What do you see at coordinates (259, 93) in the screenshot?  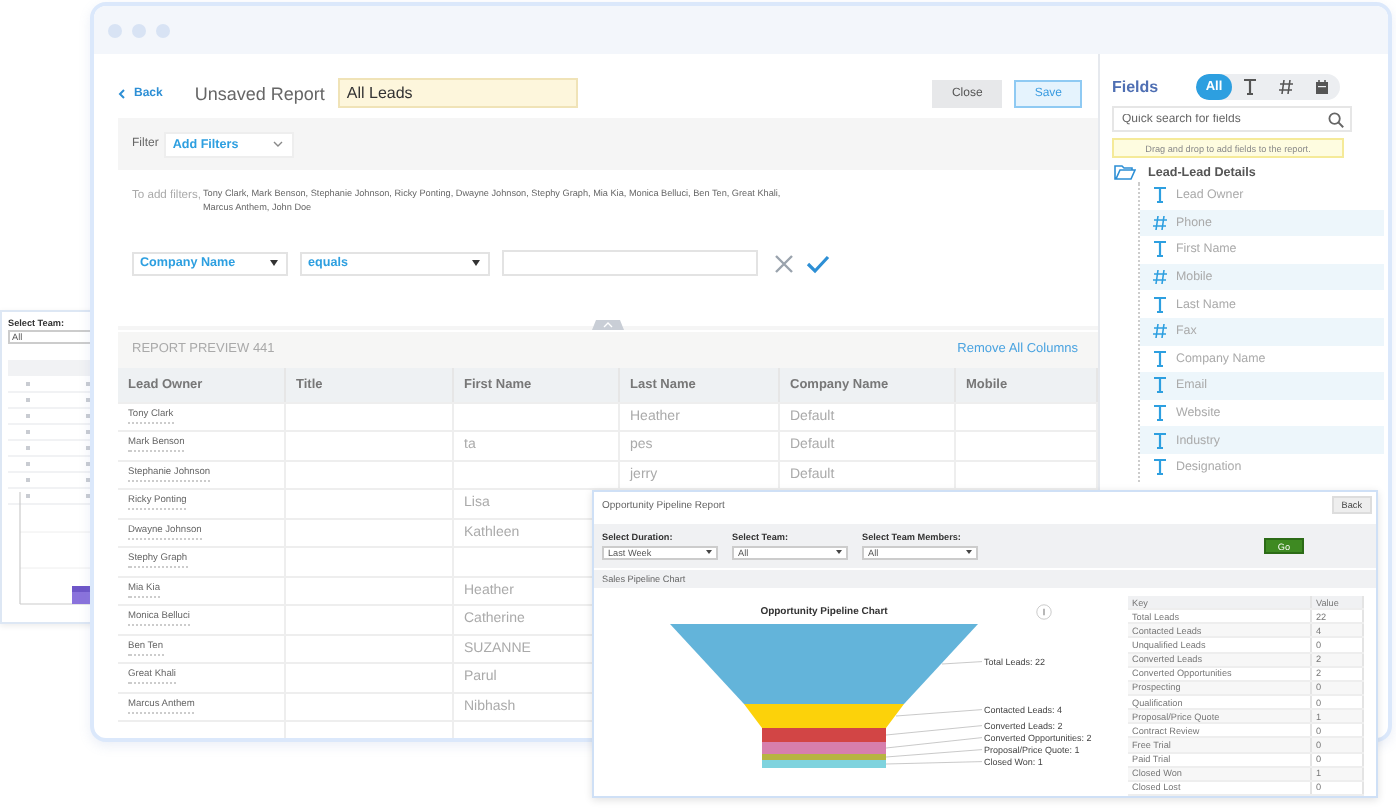 I see `report-title: Unsaved Report` at bounding box center [259, 93].